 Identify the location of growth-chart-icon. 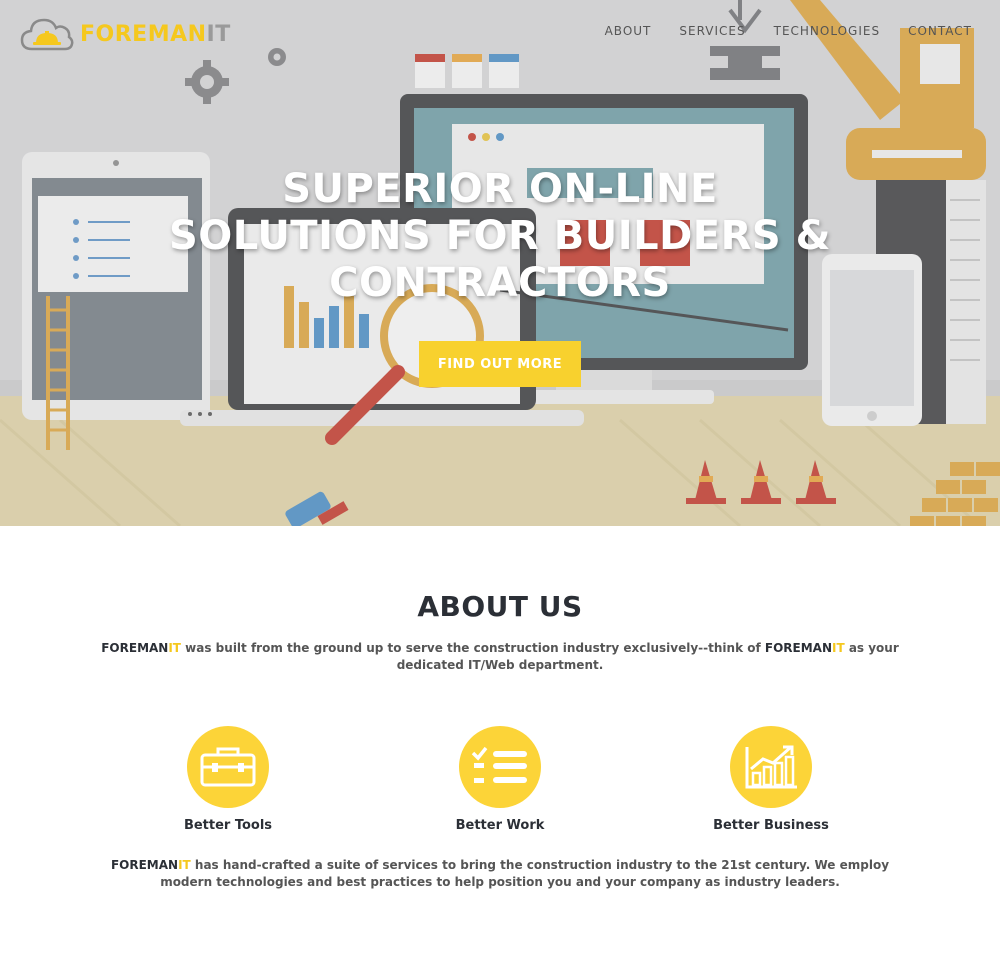
(771, 767).